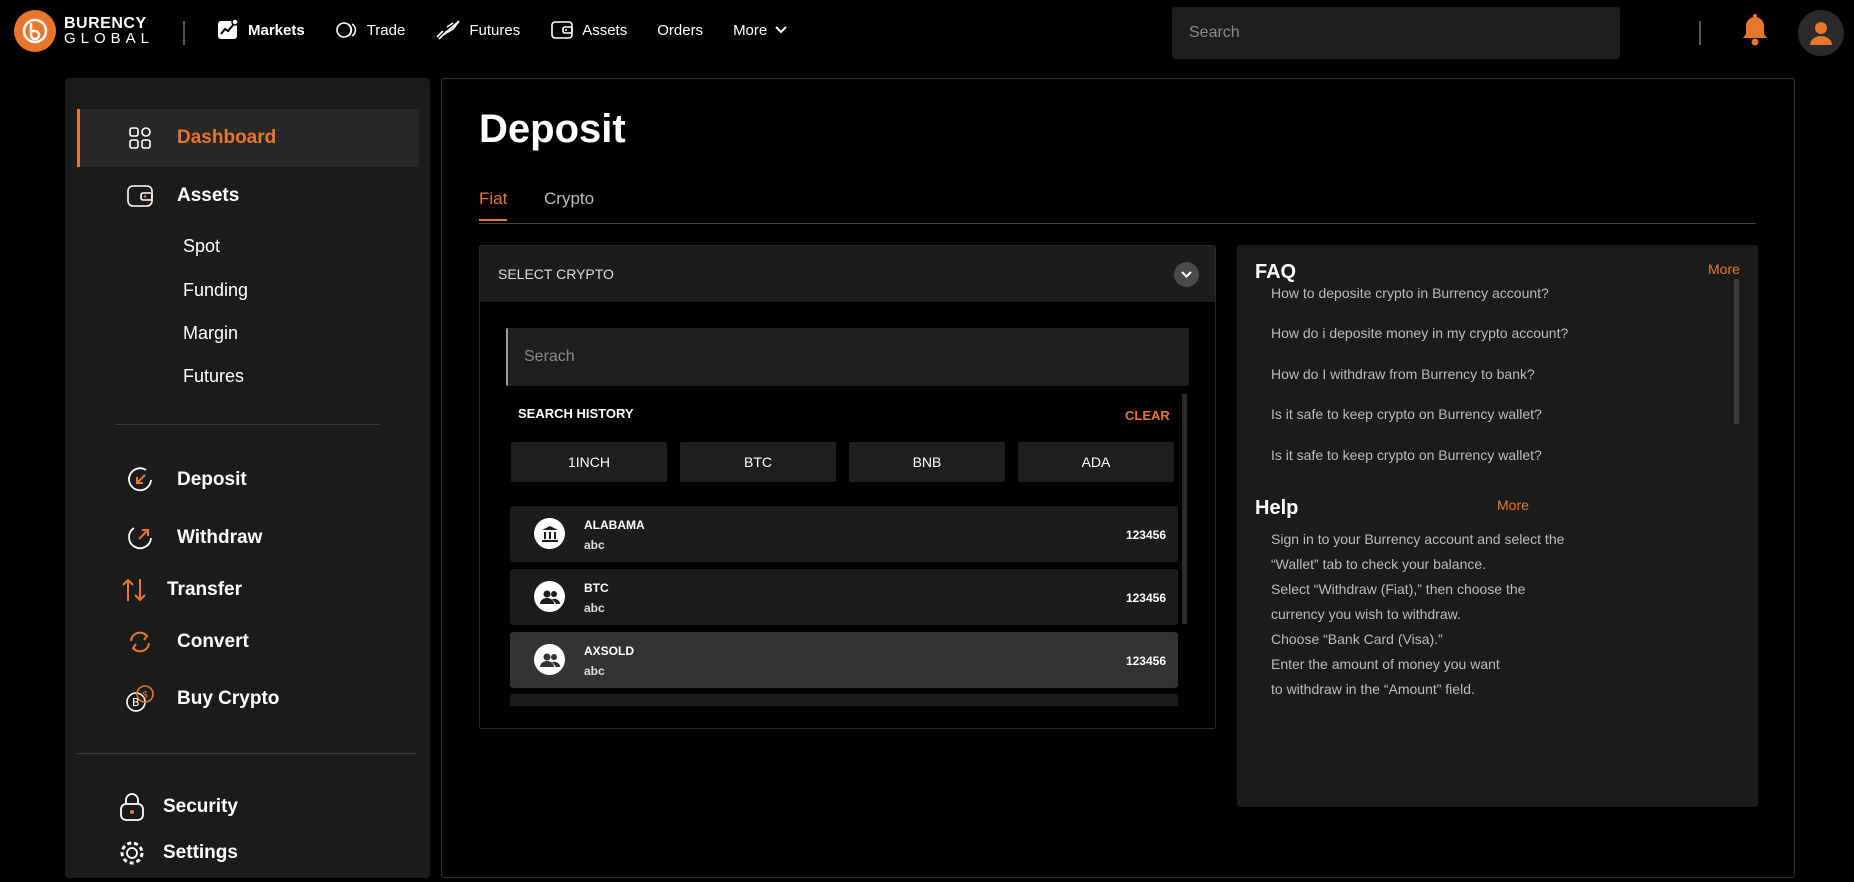  What do you see at coordinates (605, 30) in the screenshot?
I see `nav-assets-label: Assets` at bounding box center [605, 30].